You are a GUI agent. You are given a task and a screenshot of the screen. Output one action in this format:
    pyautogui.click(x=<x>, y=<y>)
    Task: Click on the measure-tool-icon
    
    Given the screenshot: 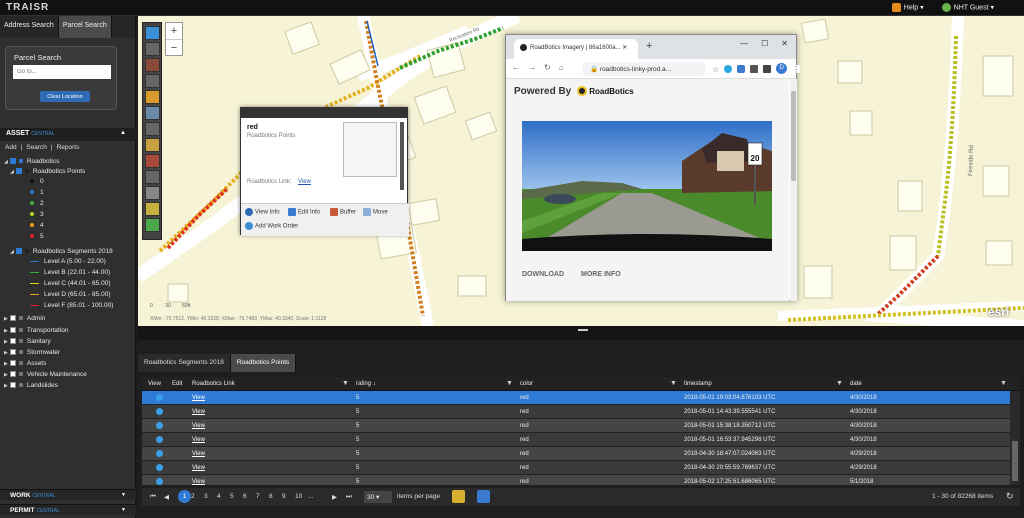 What is the action you would take?
    pyautogui.click(x=152, y=161)
    